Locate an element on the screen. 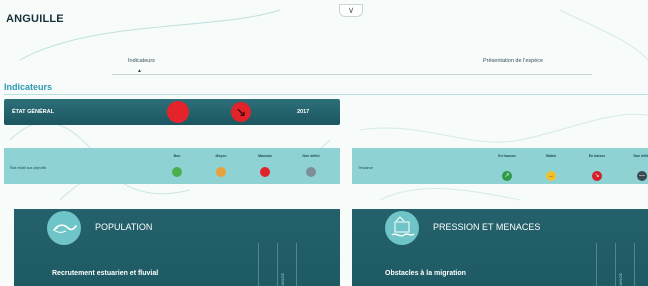 The width and height of the screenshot is (648, 286). etat-general-state-indicator is located at coordinates (178, 112).